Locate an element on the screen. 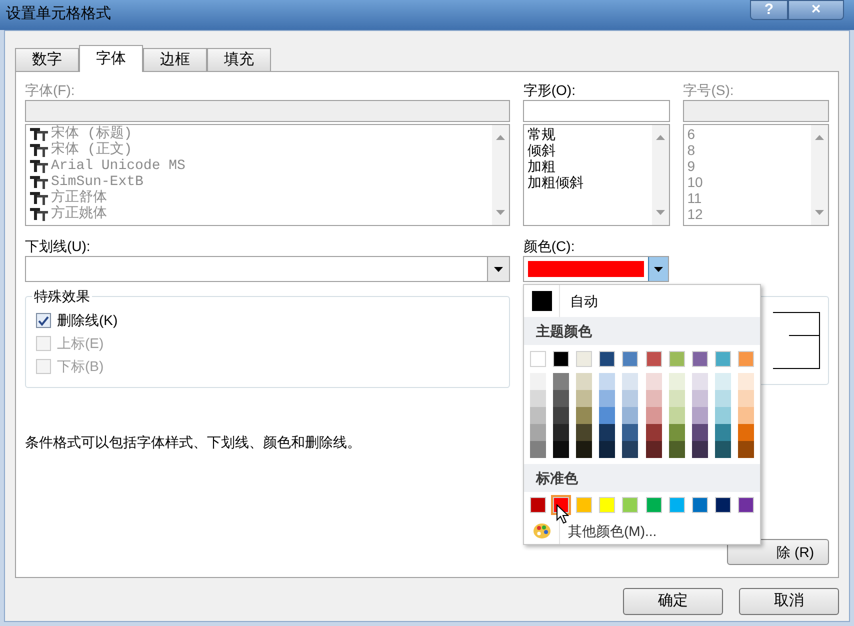 The height and width of the screenshot is (626, 854). list-item: 加粗 is located at coordinates (589, 166).